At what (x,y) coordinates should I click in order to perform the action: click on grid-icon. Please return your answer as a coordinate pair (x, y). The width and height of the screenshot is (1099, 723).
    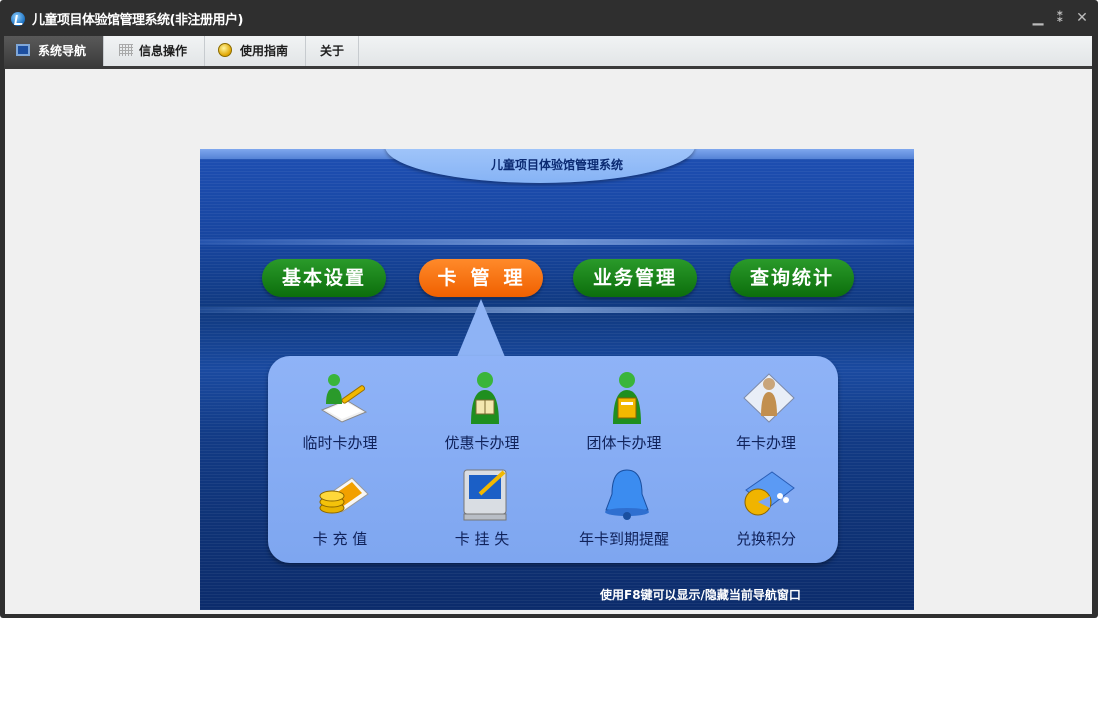
    Looking at the image, I should click on (126, 50).